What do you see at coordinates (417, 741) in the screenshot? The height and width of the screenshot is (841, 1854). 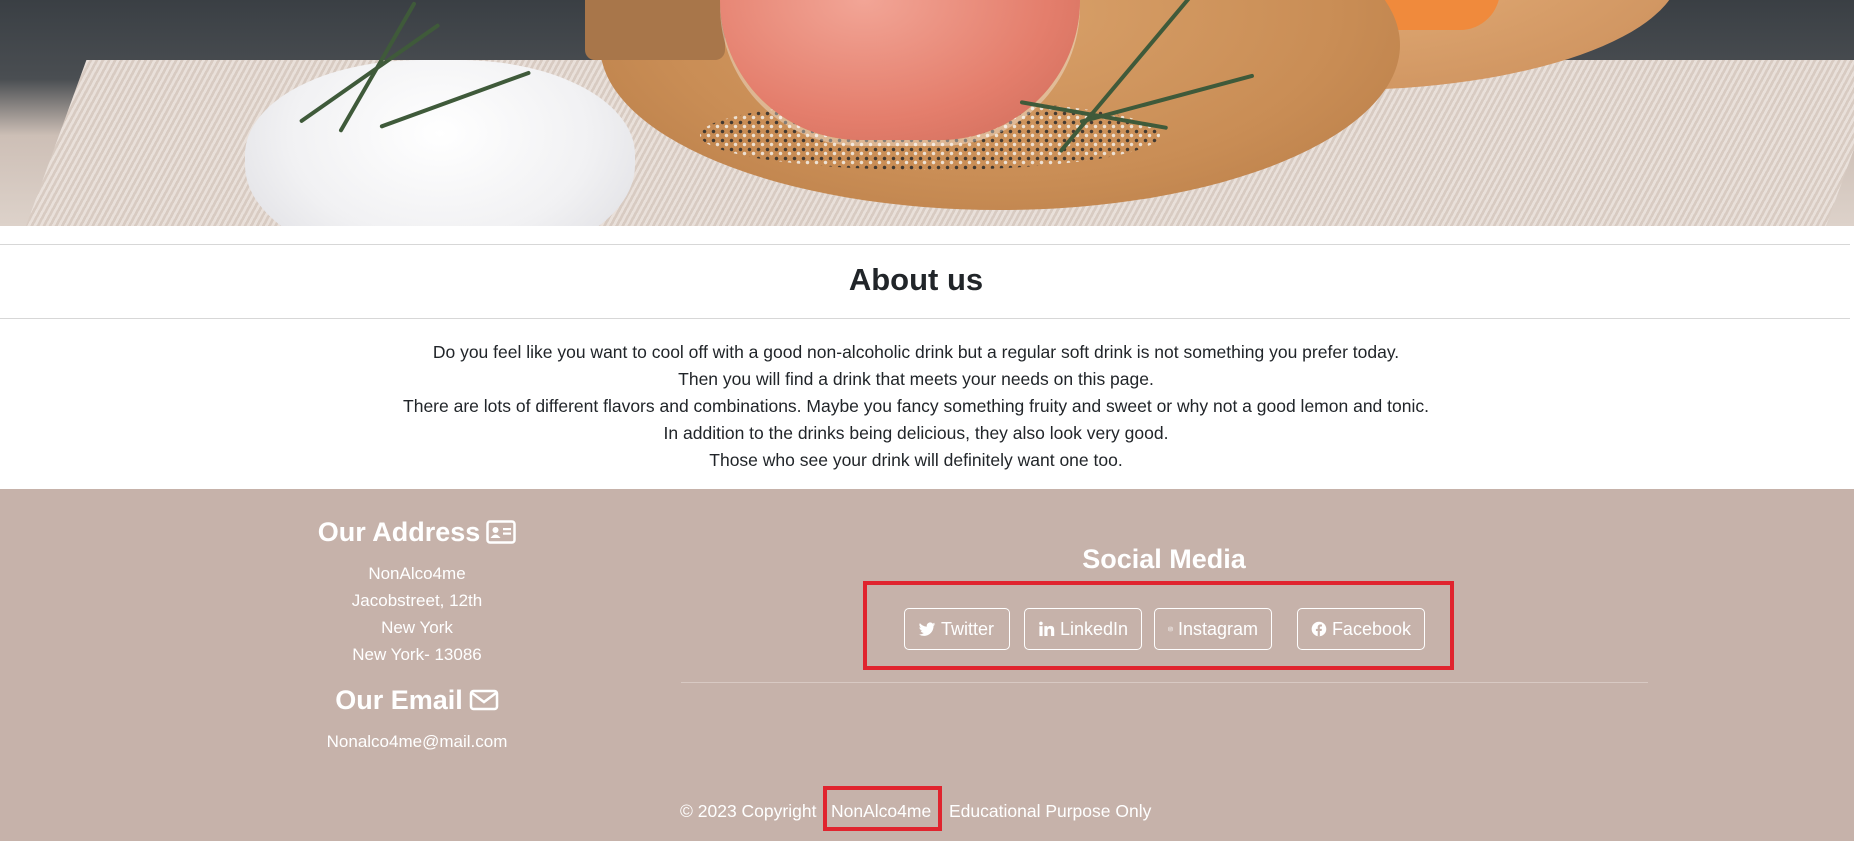 I see `email-text: Nonalco4me@mail.com` at bounding box center [417, 741].